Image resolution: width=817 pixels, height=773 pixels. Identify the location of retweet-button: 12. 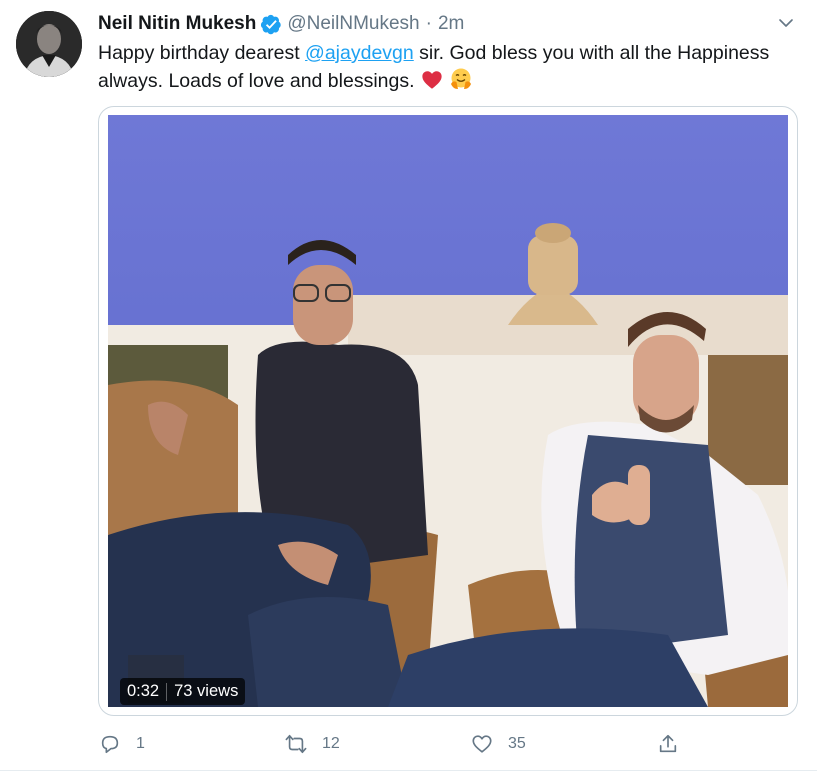
(312, 744).